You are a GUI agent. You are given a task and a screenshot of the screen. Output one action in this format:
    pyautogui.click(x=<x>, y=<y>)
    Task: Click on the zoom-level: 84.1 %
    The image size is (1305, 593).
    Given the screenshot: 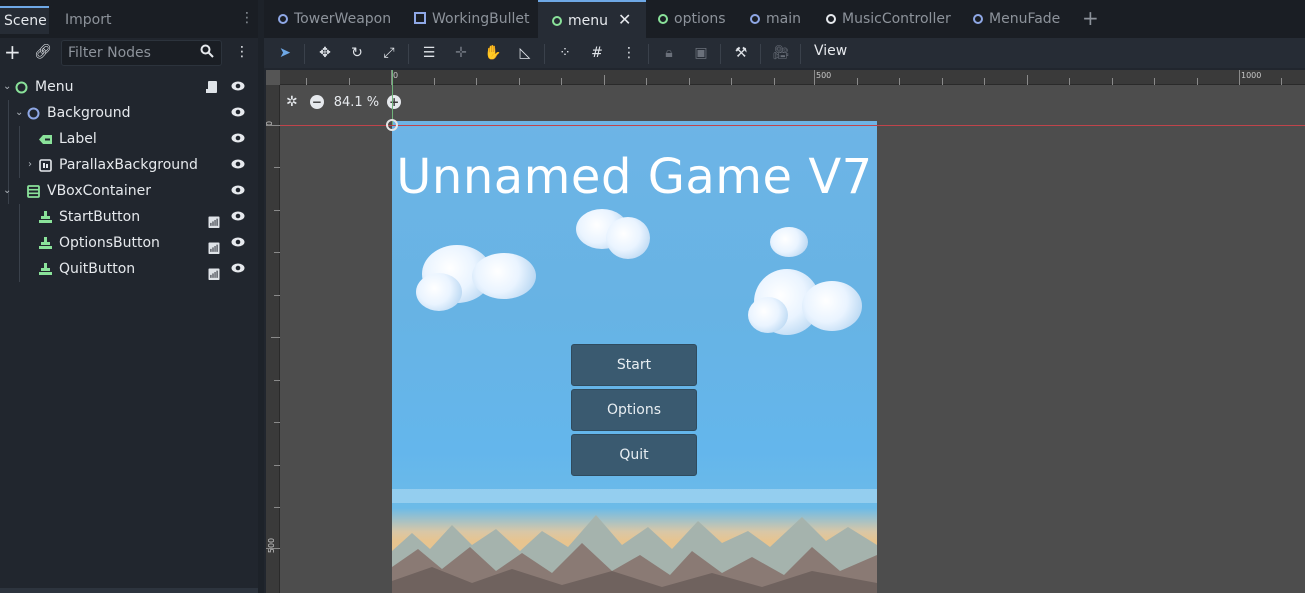 What is the action you would take?
    pyautogui.click(x=356, y=102)
    